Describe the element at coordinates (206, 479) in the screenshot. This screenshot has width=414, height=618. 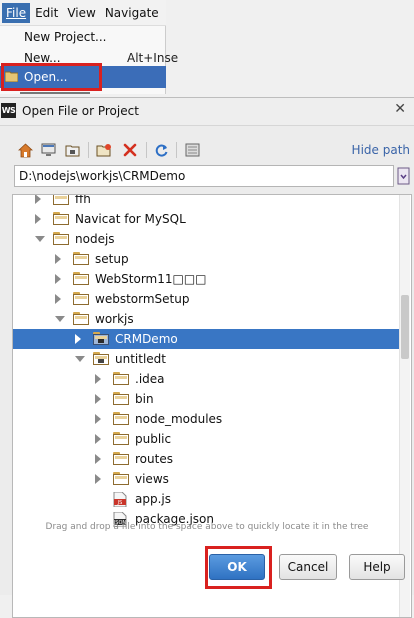
I see `tree-row: views` at that location.